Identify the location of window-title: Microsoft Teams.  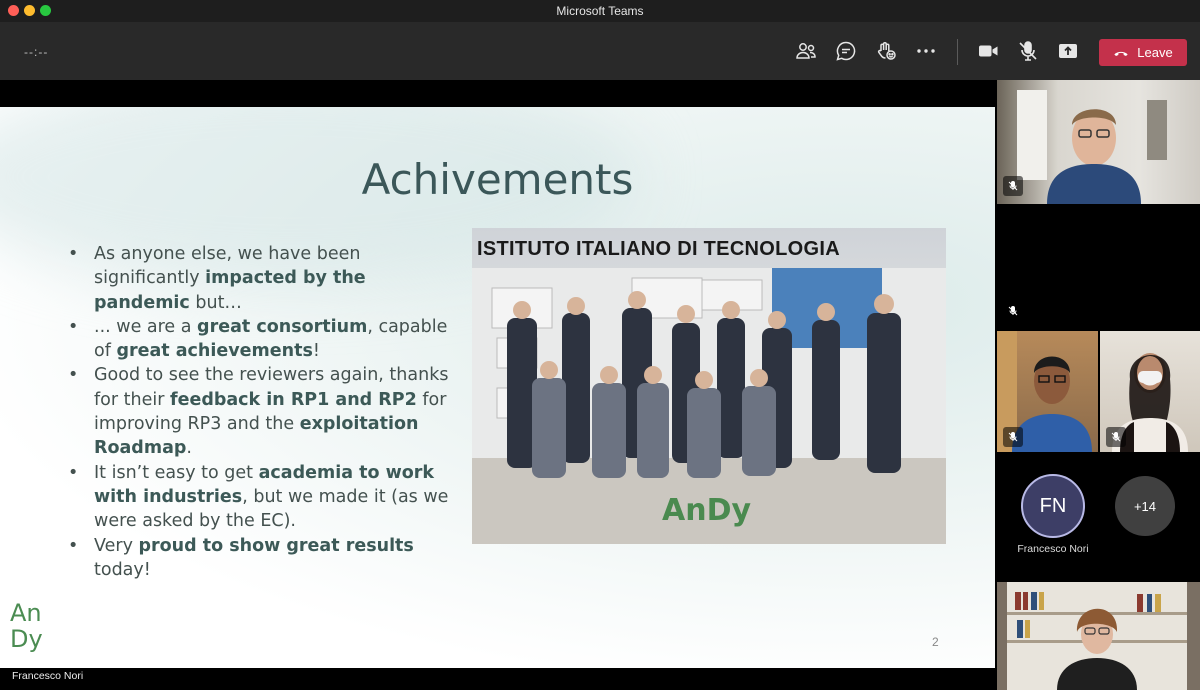
(600, 11).